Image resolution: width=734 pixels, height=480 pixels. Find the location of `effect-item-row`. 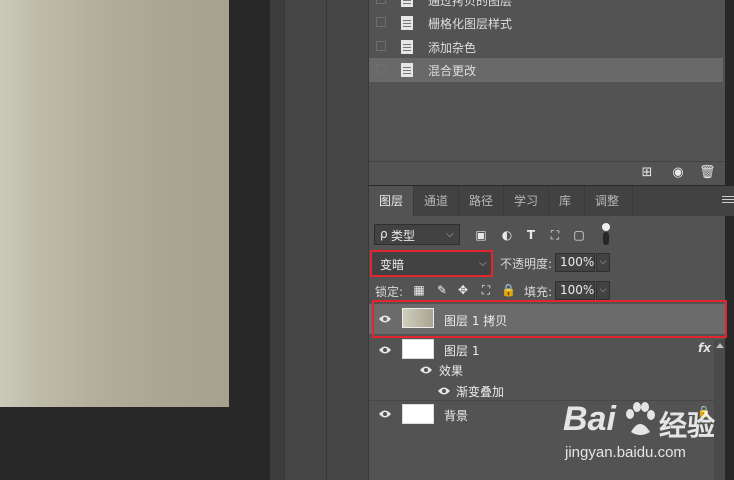

effect-item-row is located at coordinates (444, 391).